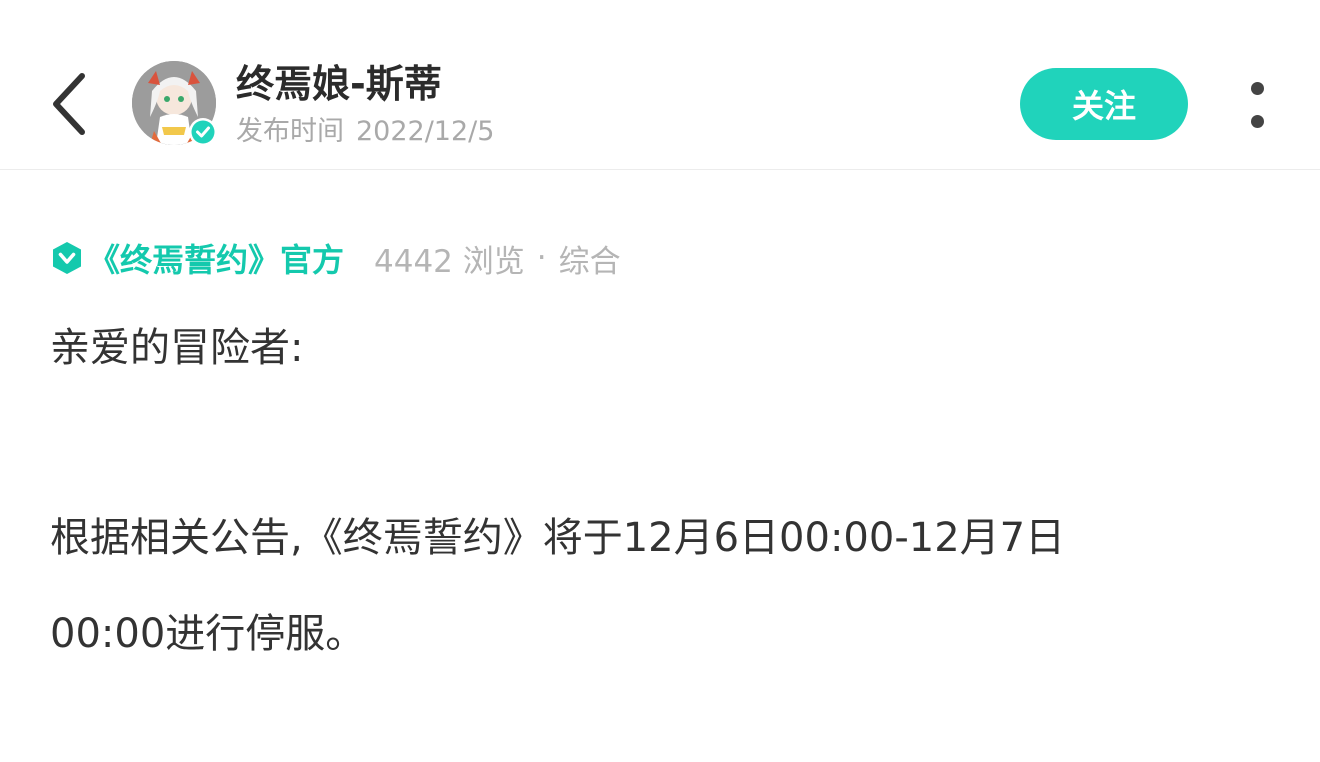  I want to click on author-avatar, so click(174, 103).